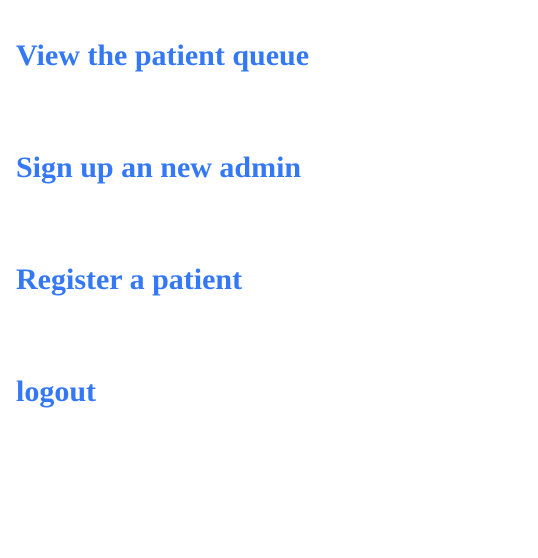 This screenshot has height=558, width=538. I want to click on view-patient-queue-link: View the patient queue, so click(162, 56).